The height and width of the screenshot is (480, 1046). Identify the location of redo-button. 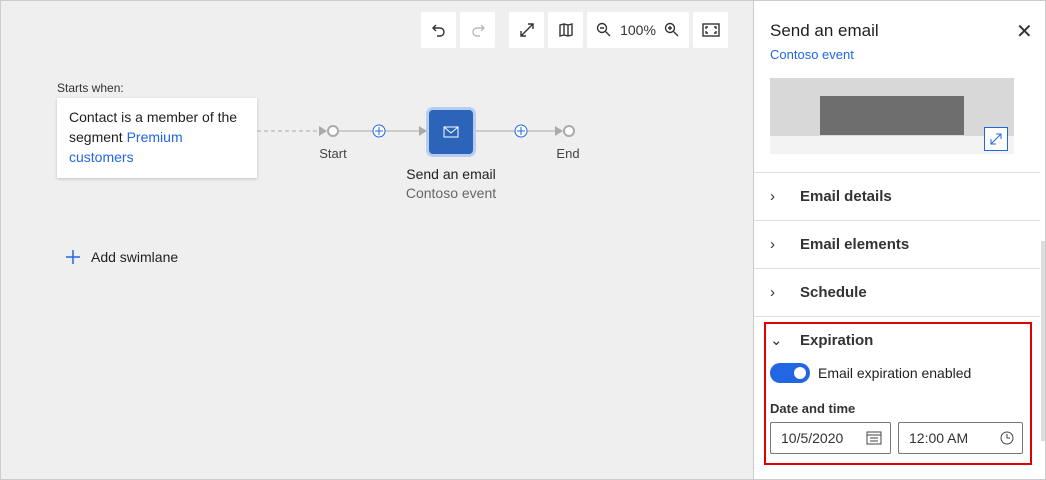
(477, 30).